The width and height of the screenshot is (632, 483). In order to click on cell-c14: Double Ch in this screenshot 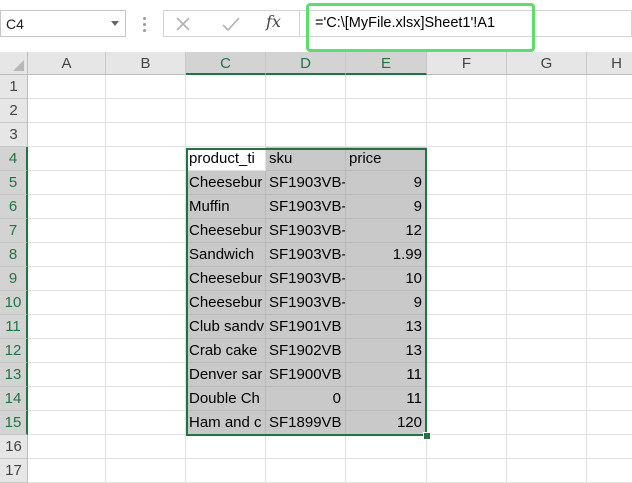, I will do `click(226, 399)`.